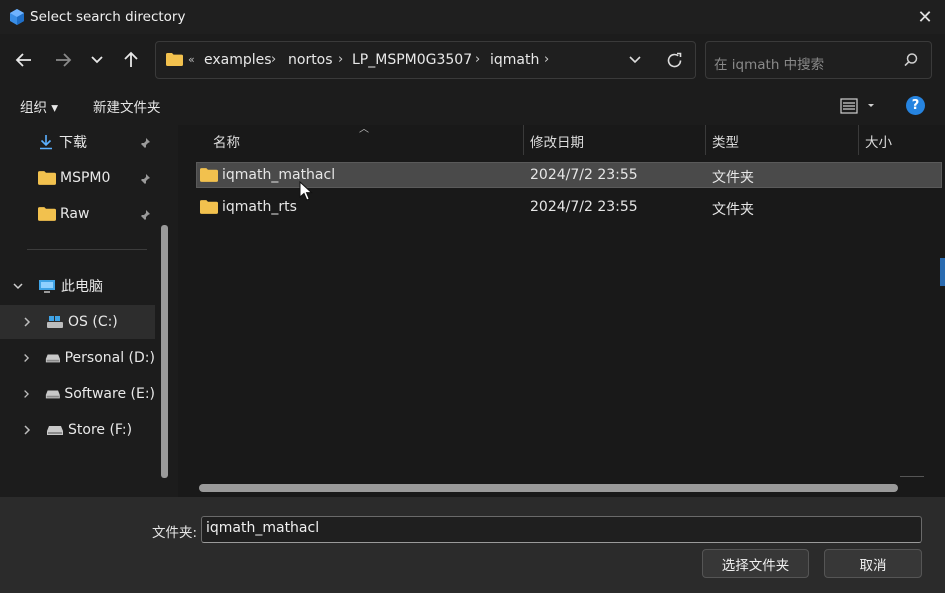 This screenshot has height=593, width=945. I want to click on arrow-up-icon, so click(131, 59).